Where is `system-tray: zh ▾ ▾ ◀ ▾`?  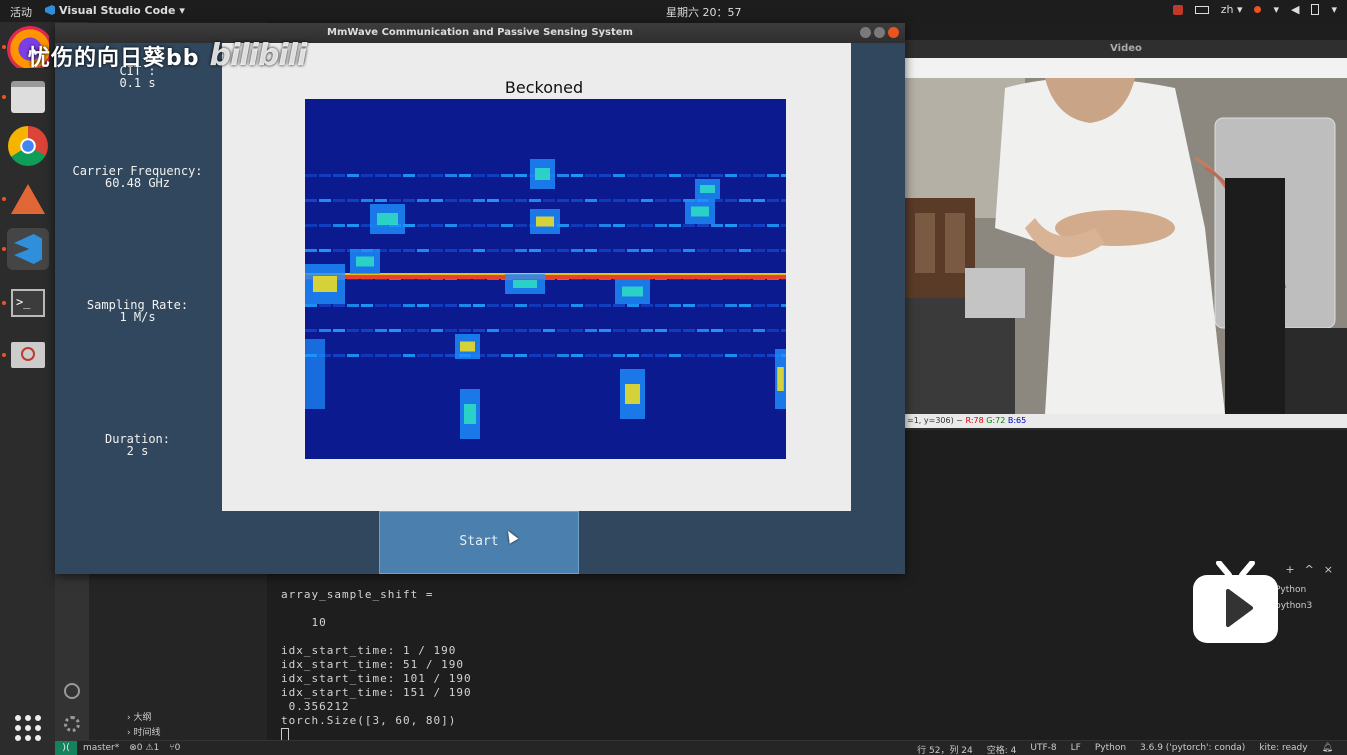 system-tray: zh ▾ ▾ ◀ ▾ is located at coordinates (1254, 9).